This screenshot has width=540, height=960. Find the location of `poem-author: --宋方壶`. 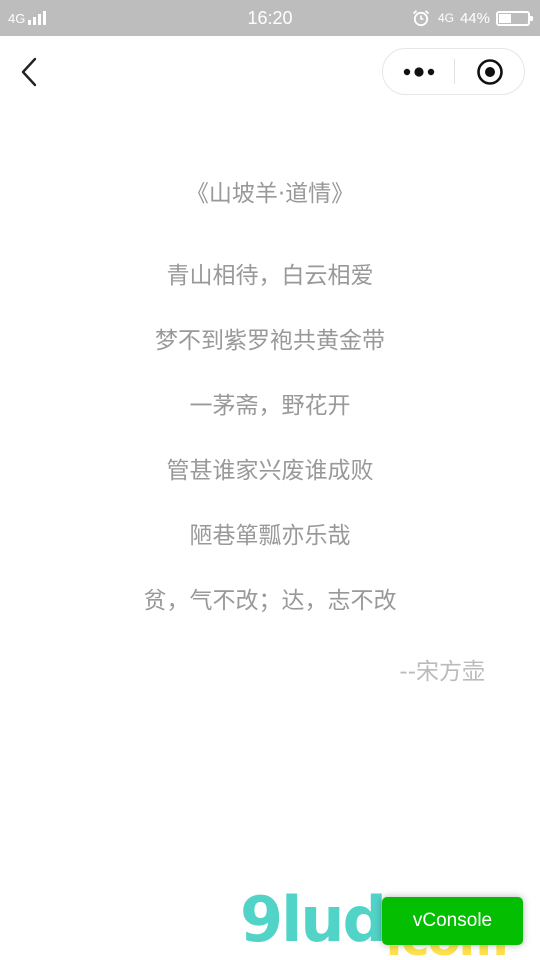

poem-author: --宋方壶 is located at coordinates (442, 672).